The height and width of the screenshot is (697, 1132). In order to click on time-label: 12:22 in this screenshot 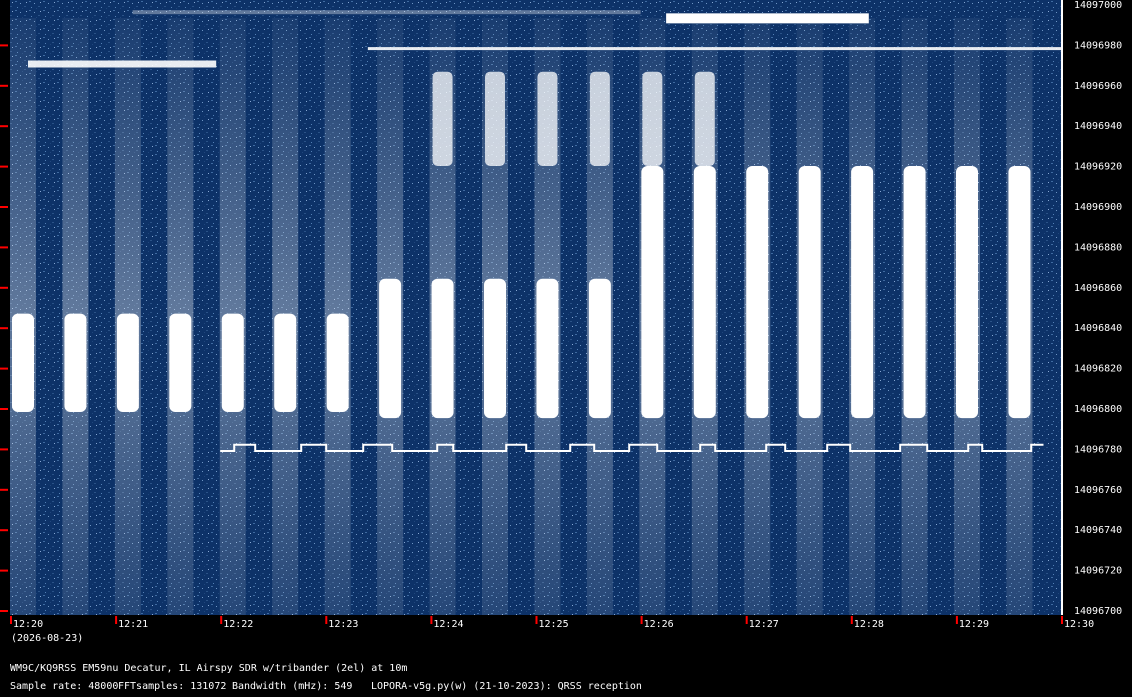, I will do `click(238, 624)`.